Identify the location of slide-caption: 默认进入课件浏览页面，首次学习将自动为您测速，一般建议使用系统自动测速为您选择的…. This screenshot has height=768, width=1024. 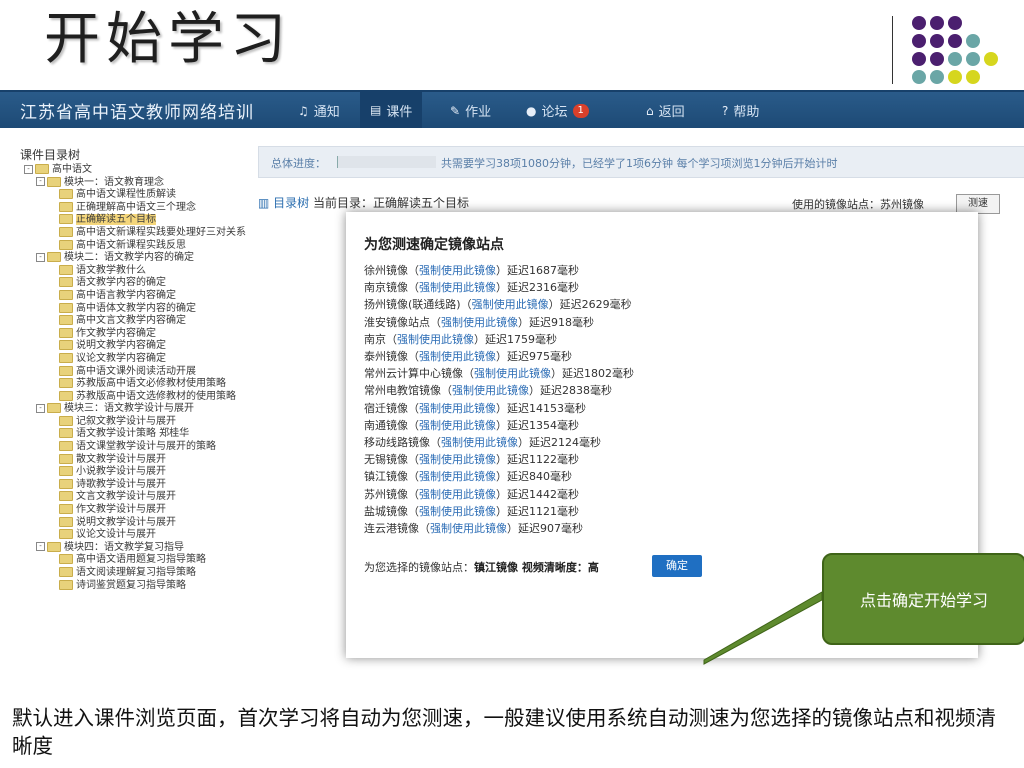
(504, 732).